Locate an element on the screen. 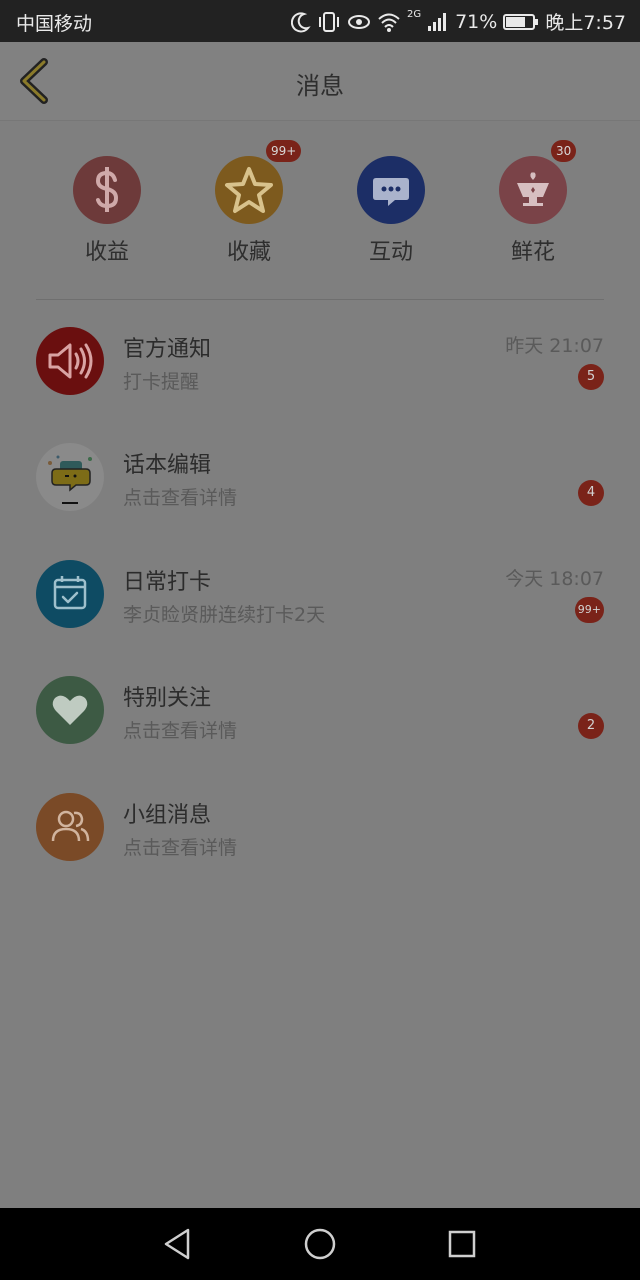  status-bar: 中国移动 2G 71% 晚上7:57 is located at coordinates (320, 21).